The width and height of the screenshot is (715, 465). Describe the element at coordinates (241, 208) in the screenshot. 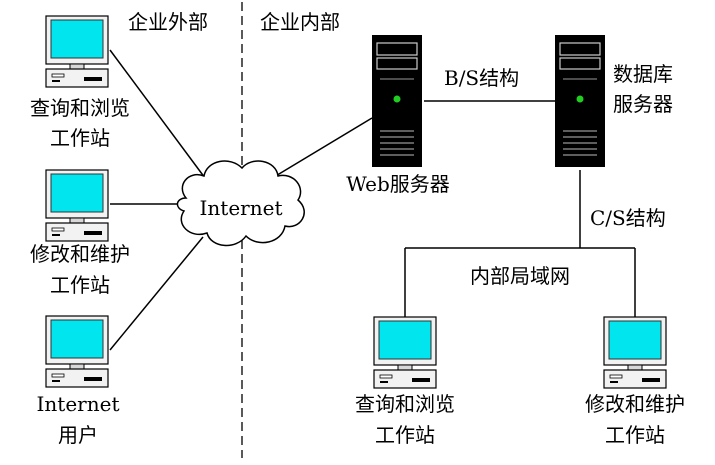

I see `internet-label: Internet` at that location.